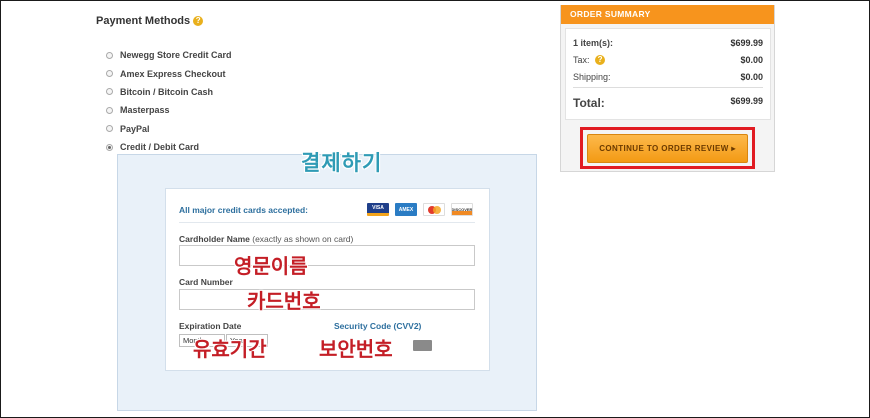 This screenshot has height=418, width=870. I want to click on radio-button-selected, so click(109, 147).